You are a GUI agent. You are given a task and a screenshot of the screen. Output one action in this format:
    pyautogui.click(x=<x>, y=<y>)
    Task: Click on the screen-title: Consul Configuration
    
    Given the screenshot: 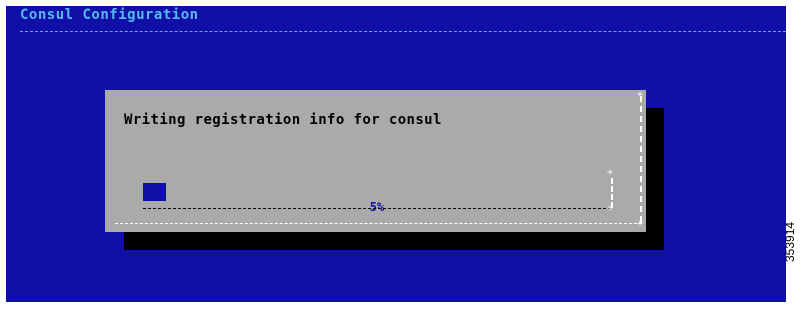 What is the action you would take?
    pyautogui.click(x=109, y=15)
    